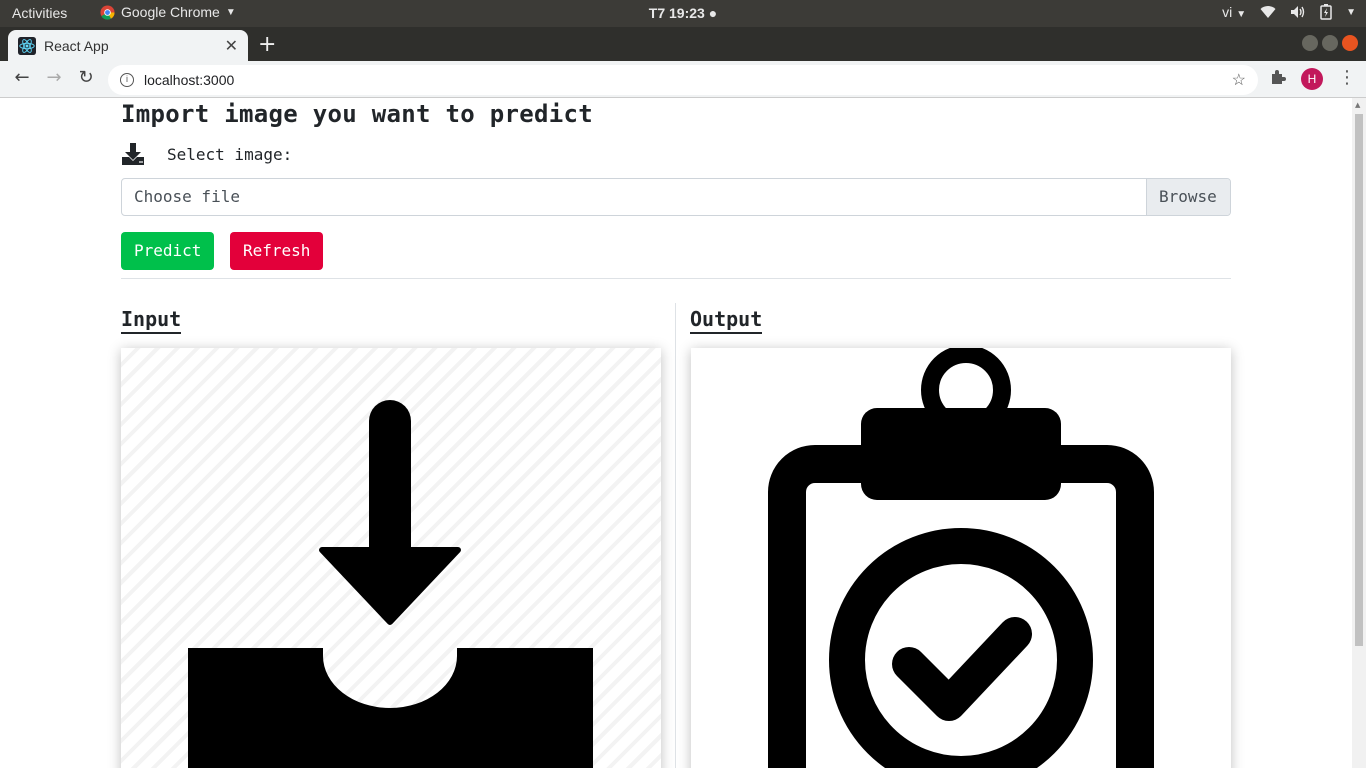  Describe the element at coordinates (726, 320) in the screenshot. I see `output-section-title: Output` at that location.